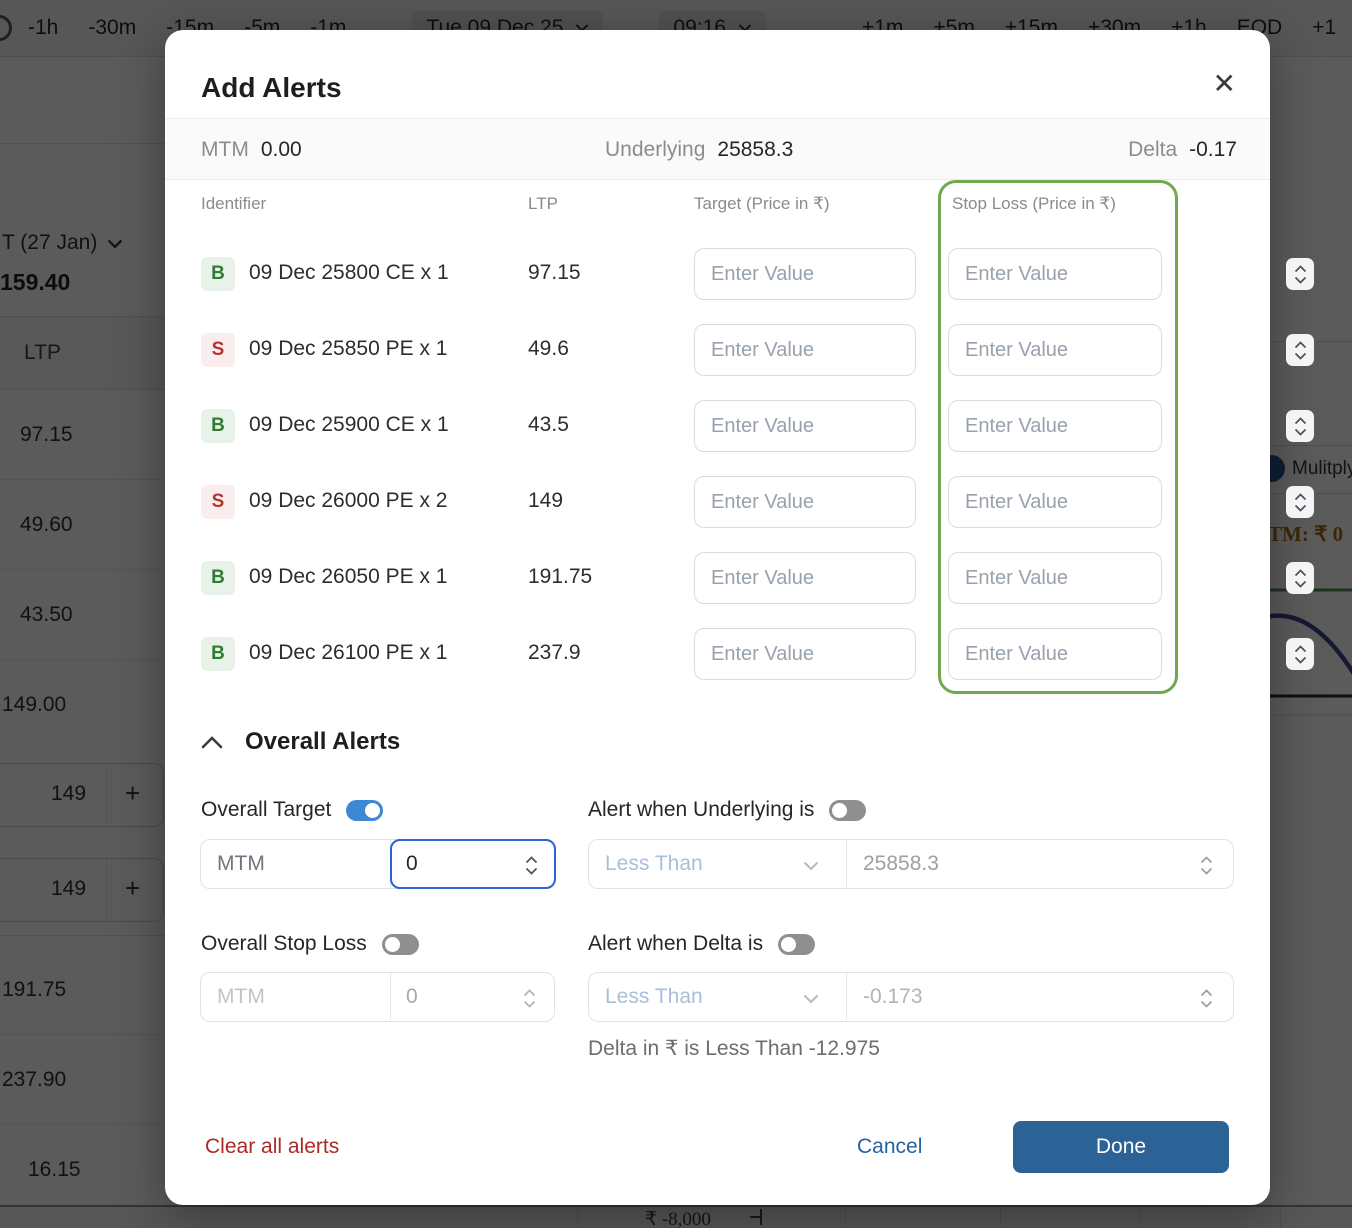  I want to click on overall-target-toggle, so click(365, 810).